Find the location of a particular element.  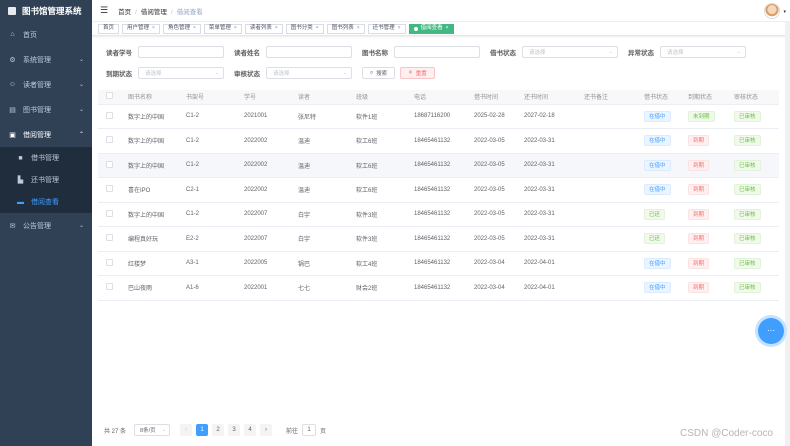

reader-no-input is located at coordinates (181, 52).